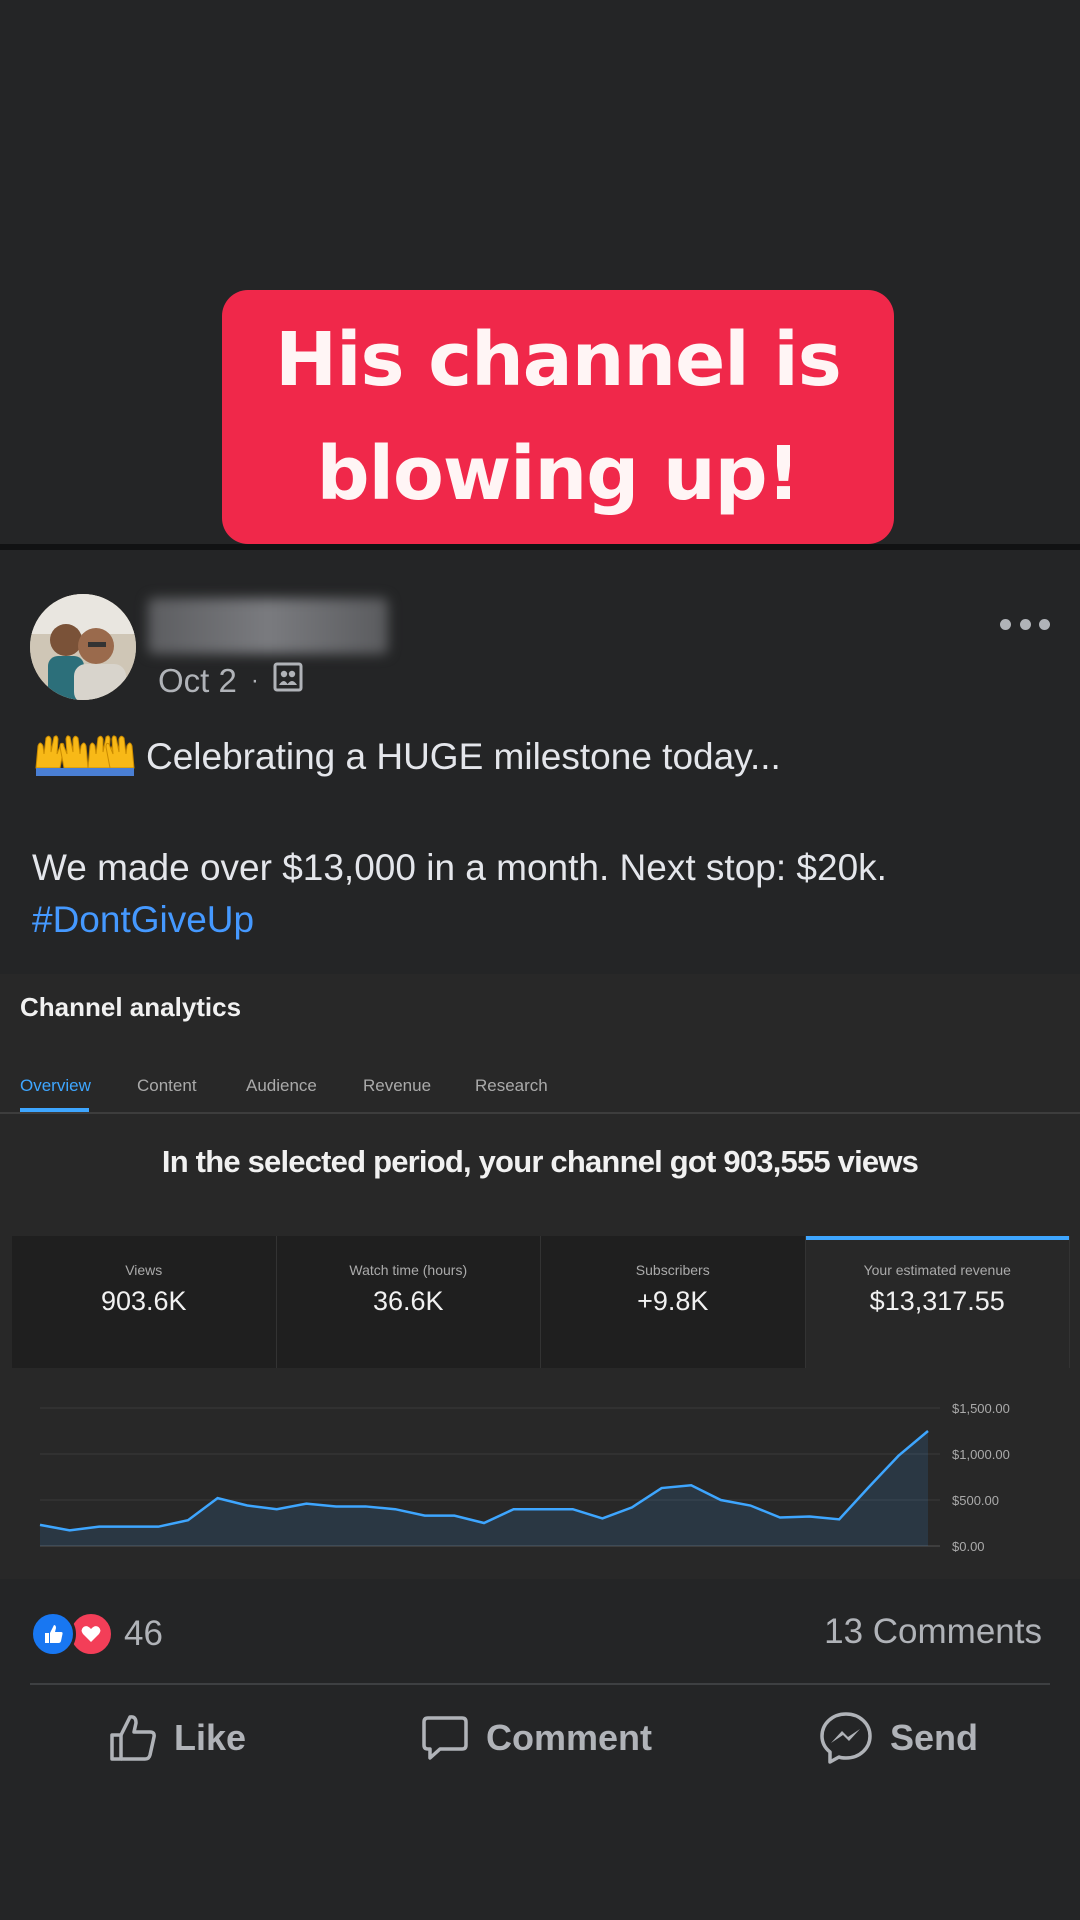 The image size is (1080, 1920). I want to click on revenue-chart: $1,500.00 $1,000.00 $500.00 $0.00, so click(541, 1473).